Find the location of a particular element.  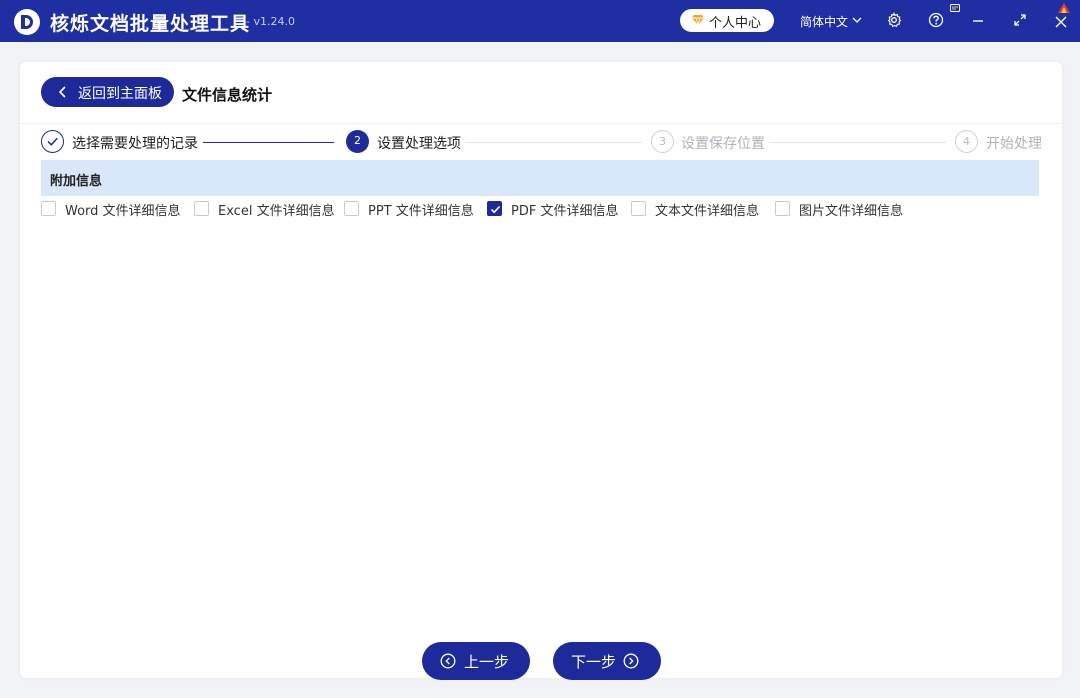

title-bar: 核烁文档批量处理工具 - v1.24.0 个人中心 简体中文 is located at coordinates (540, 21).